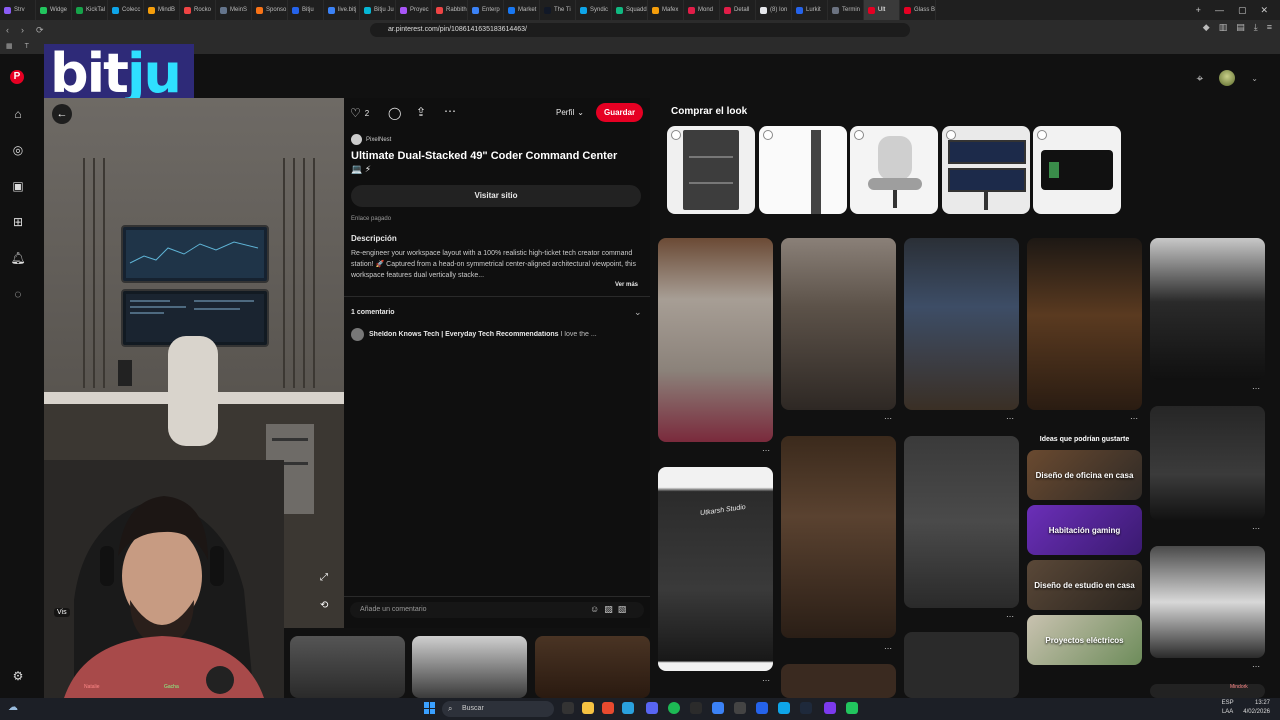 Image resolution: width=1280 pixels, height=720 pixels. Describe the element at coordinates (22, 30) in the screenshot. I see `forward-icon: ›` at that location.